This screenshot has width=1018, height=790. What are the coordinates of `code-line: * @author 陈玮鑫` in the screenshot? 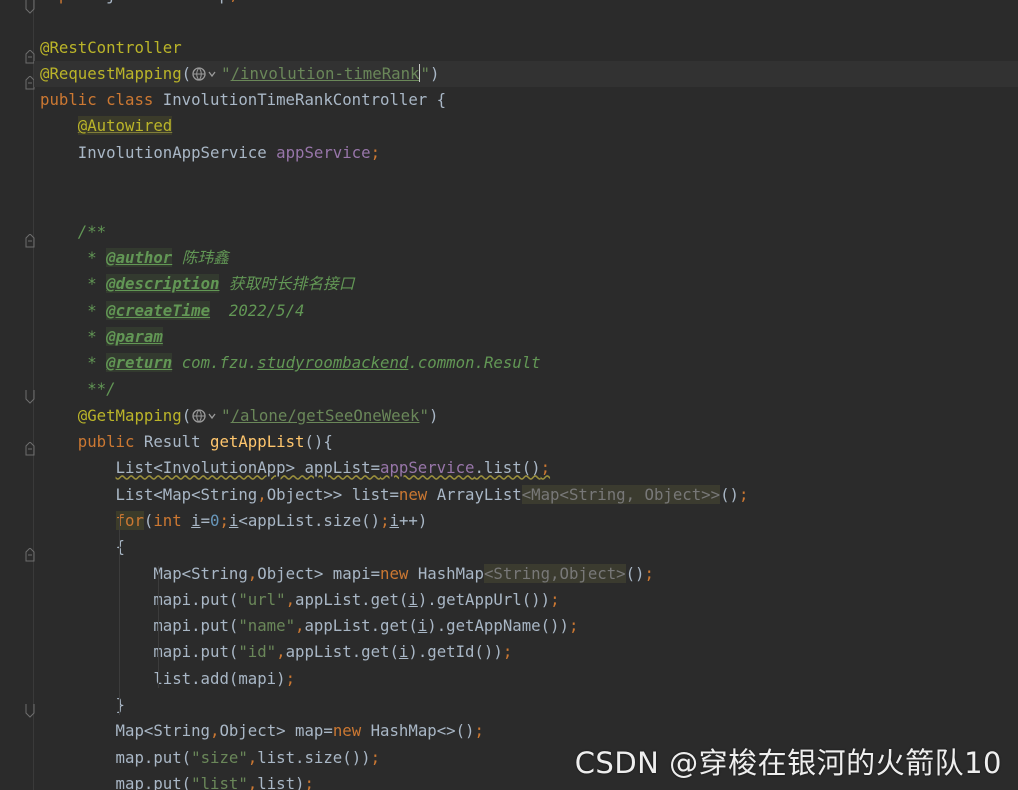 It's located at (529, 258).